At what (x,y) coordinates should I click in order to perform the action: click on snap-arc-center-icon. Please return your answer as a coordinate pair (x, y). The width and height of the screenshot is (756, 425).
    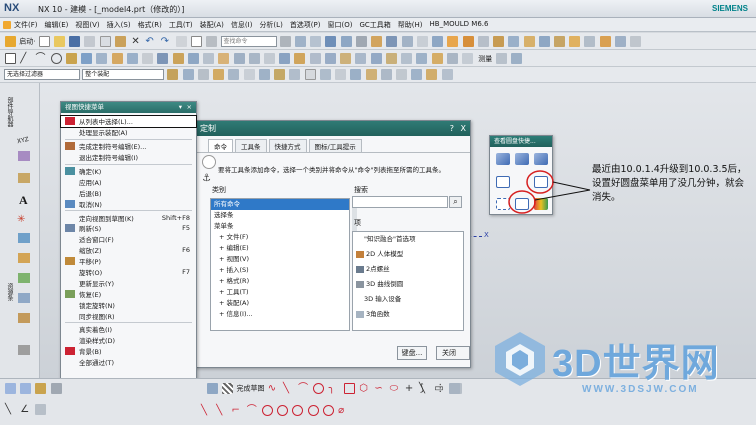
    Looking at the image, I should click on (386, 74).